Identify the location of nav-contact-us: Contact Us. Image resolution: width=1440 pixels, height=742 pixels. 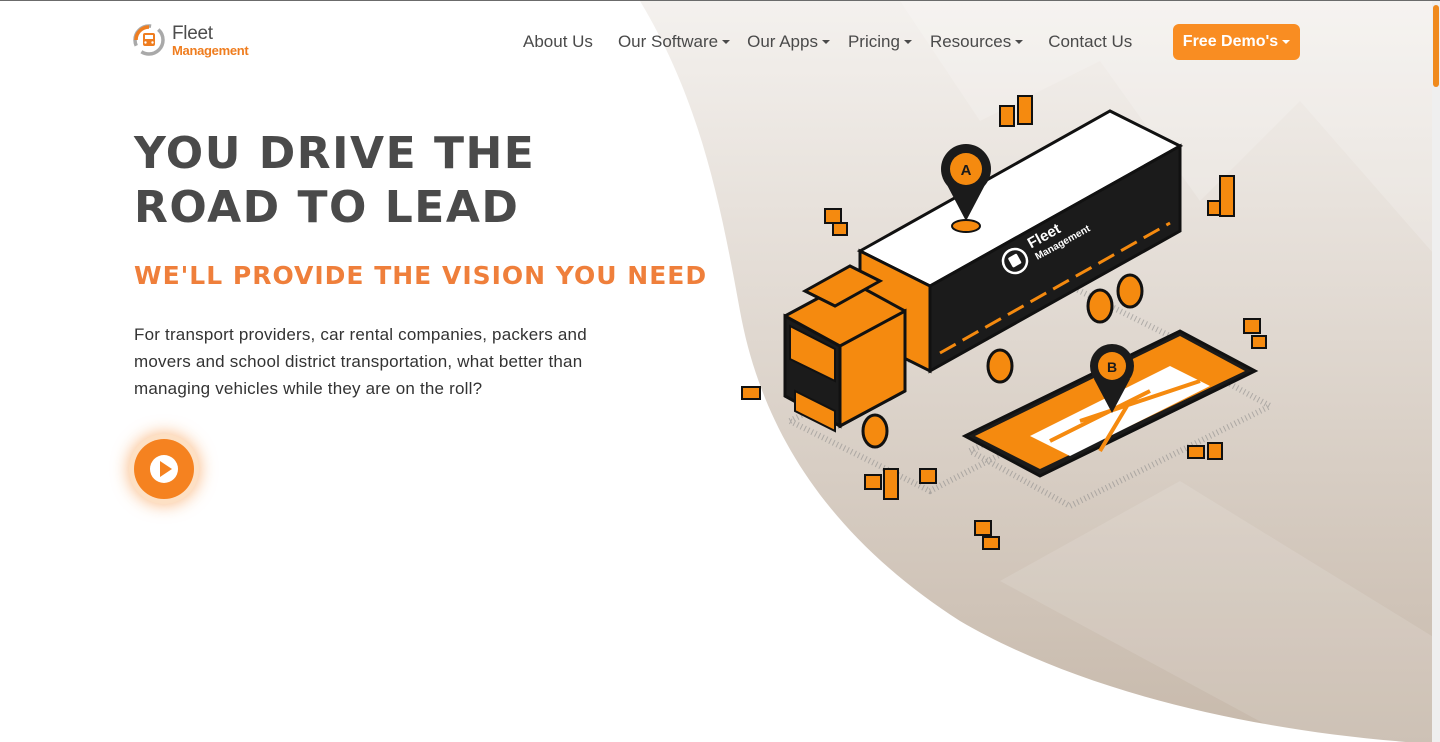
(1090, 42).